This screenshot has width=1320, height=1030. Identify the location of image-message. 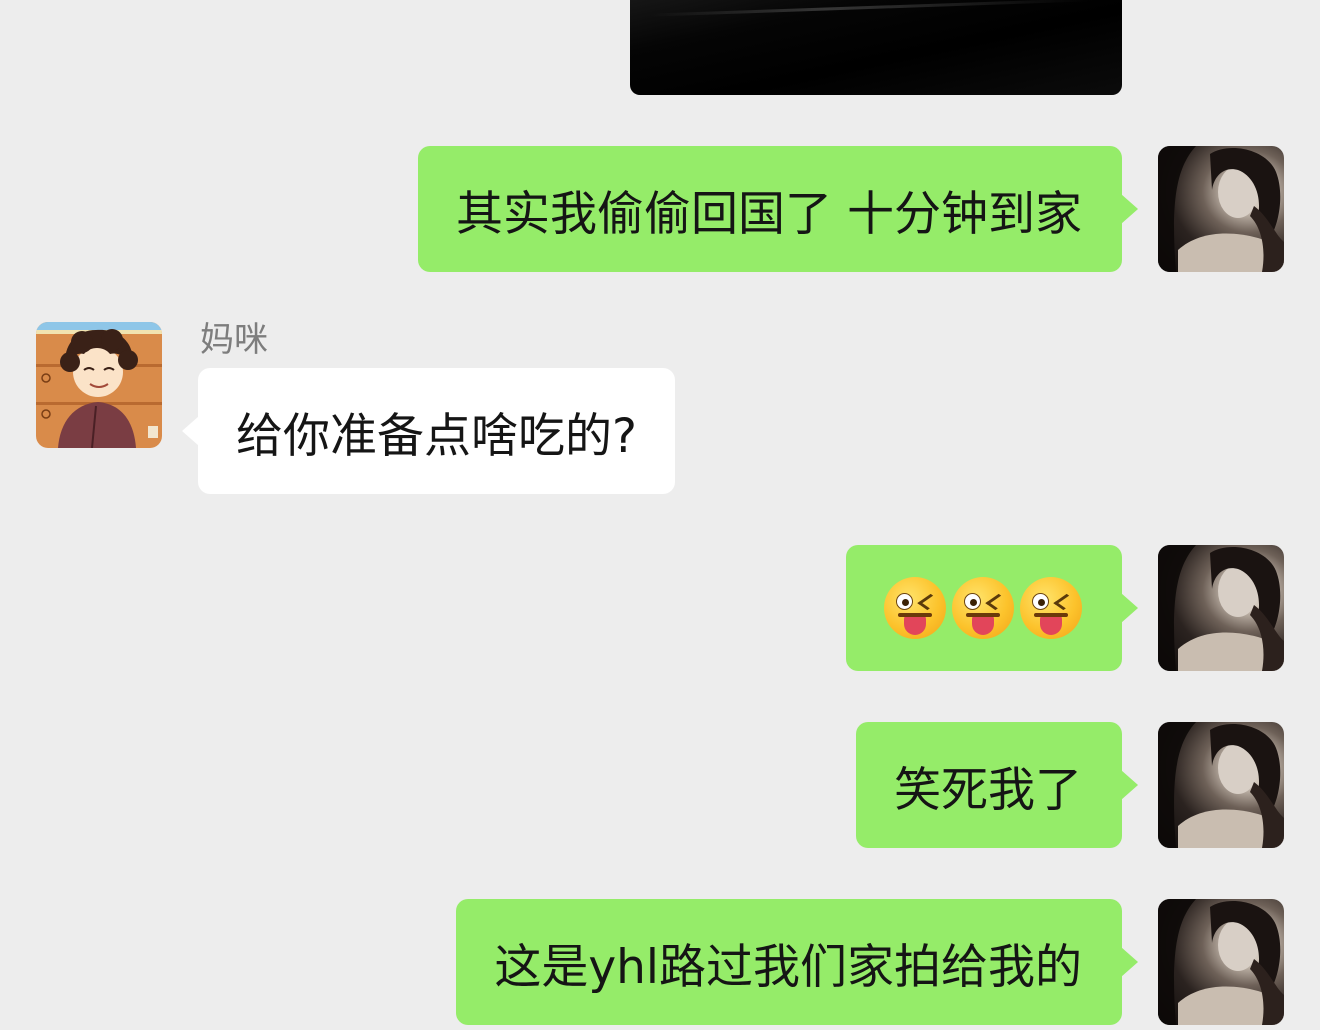
(876, 47).